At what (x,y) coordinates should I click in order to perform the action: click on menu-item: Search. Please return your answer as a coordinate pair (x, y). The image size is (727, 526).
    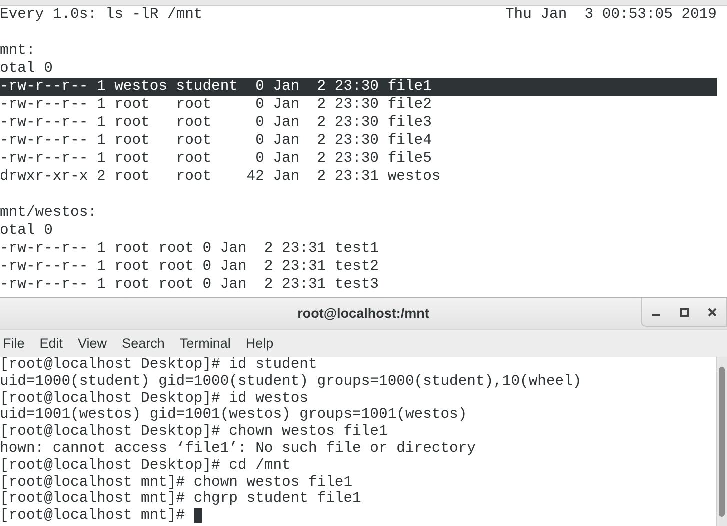
    Looking at the image, I should click on (146, 343).